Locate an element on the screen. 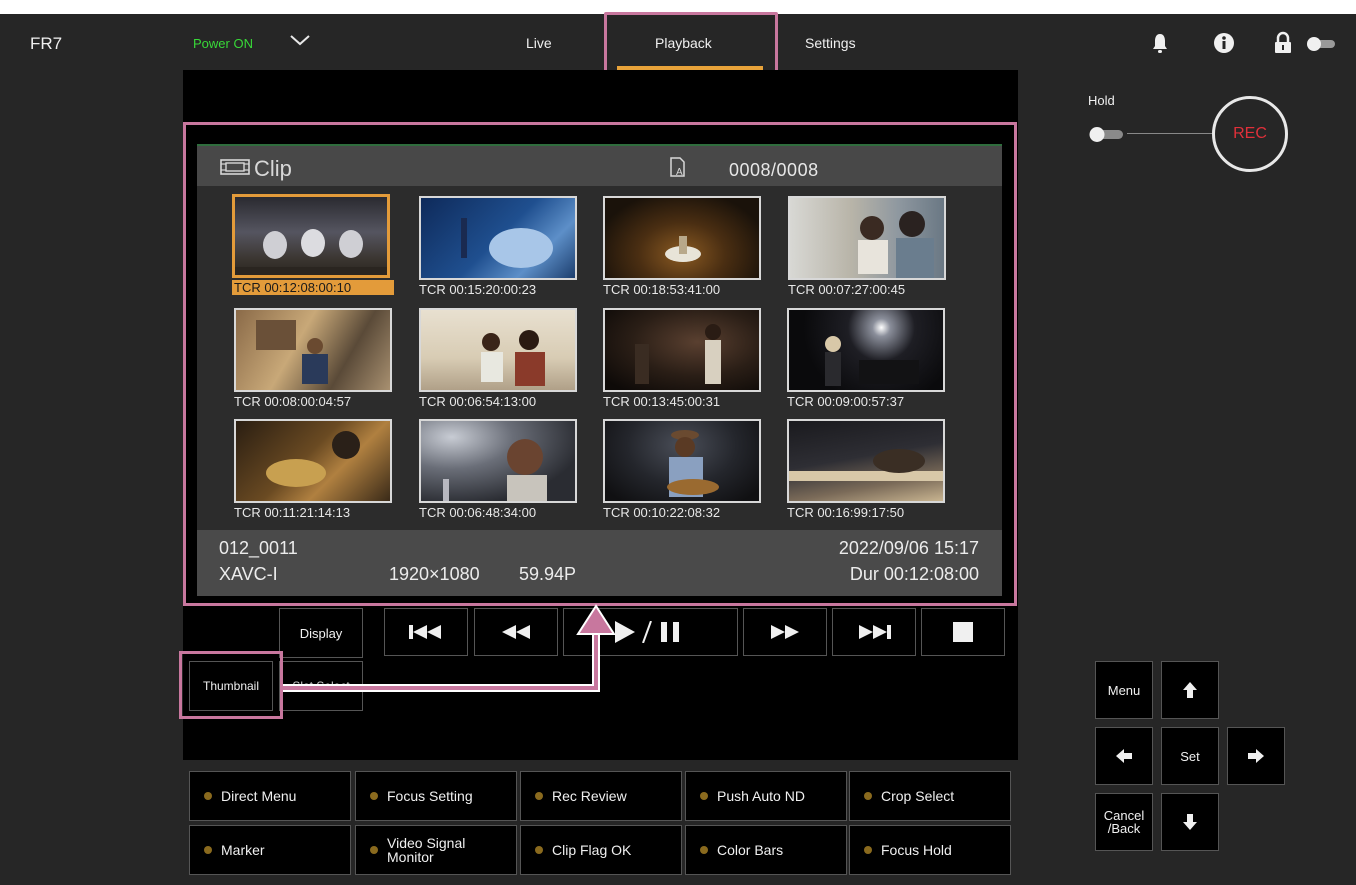 The width and height of the screenshot is (1356, 885). thumbnail-timecode: TCR 00:09:00:57:37 is located at coordinates (846, 401).